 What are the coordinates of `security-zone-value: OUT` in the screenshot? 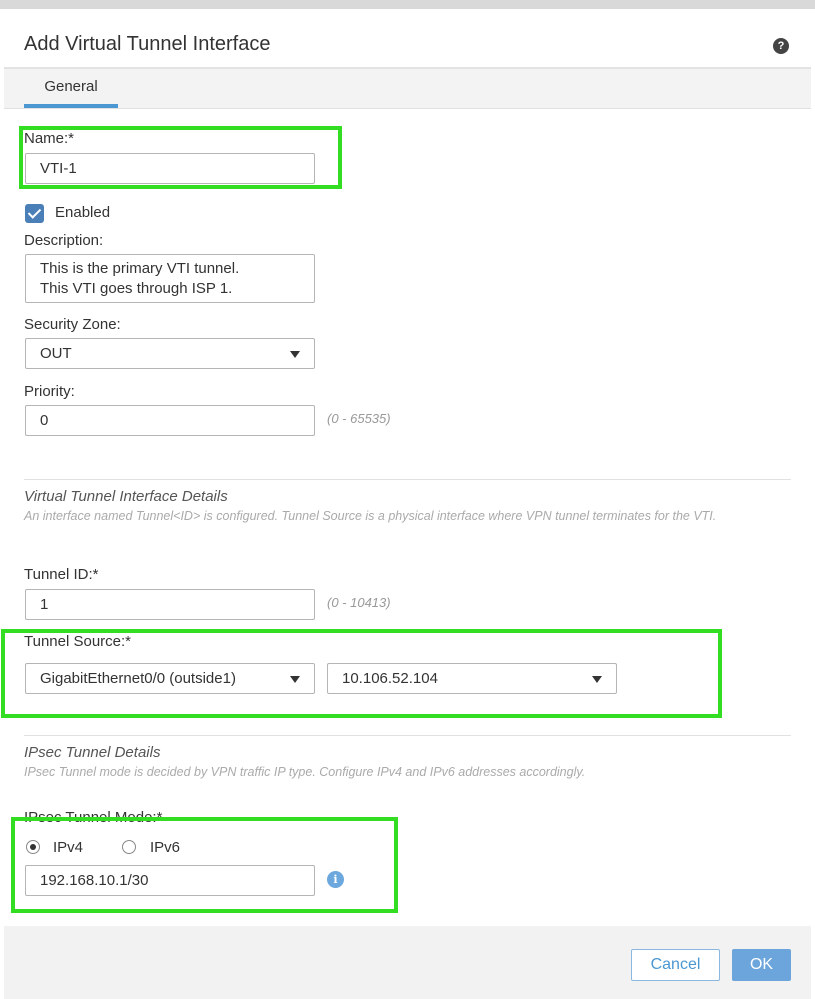 It's located at (56, 353).